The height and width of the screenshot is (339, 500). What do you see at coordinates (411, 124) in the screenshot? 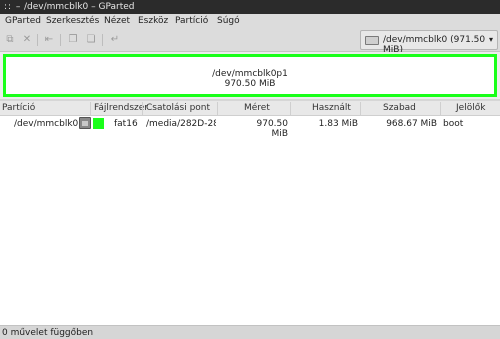
I see `cell-unused: 968.67 MiB` at bounding box center [411, 124].